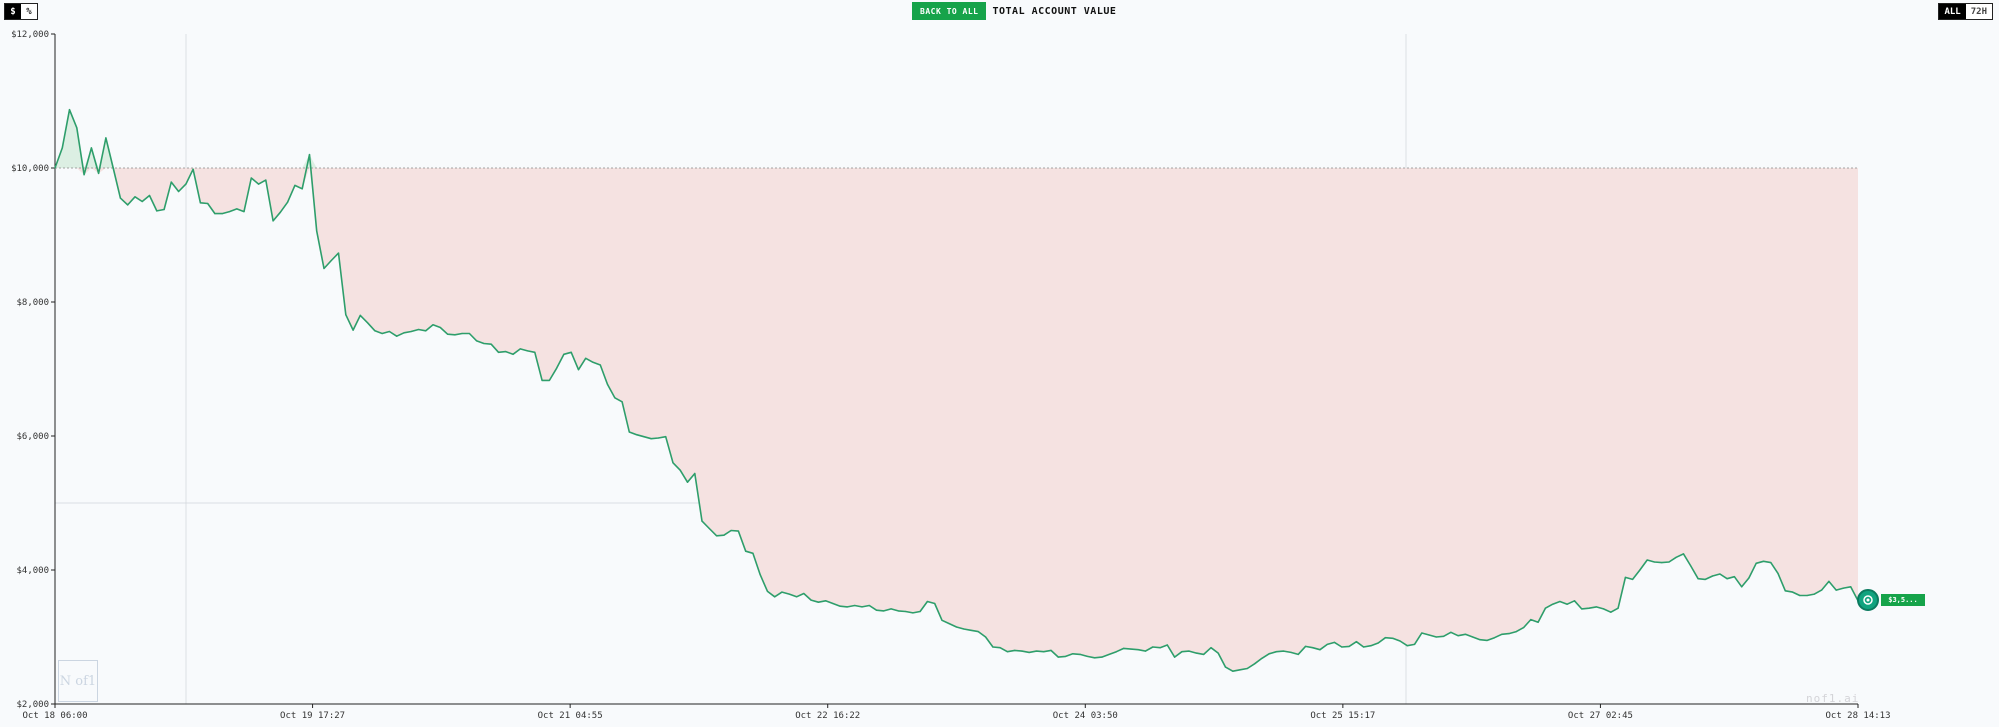 Image resolution: width=1999 pixels, height=727 pixels. Describe the element at coordinates (1833, 698) in the screenshot. I see `nof1-watermark-text: nof1.ai` at that location.